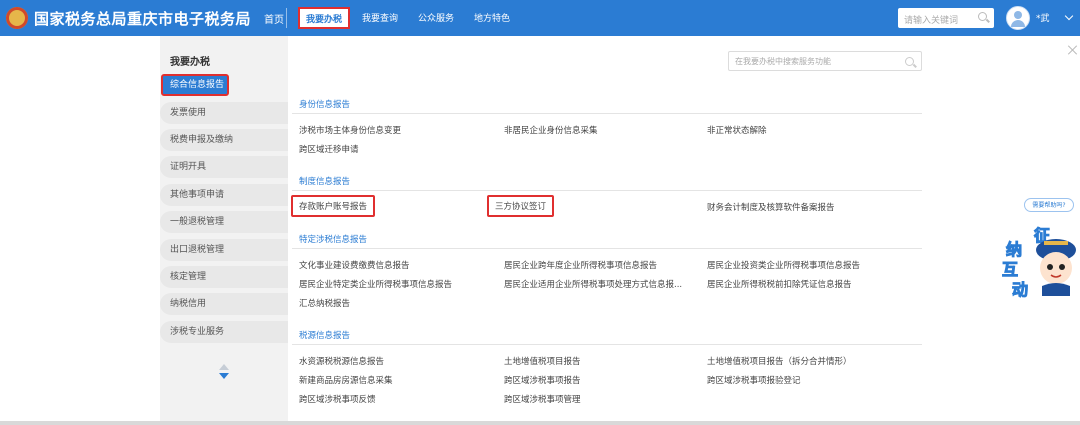 The image size is (1080, 425). What do you see at coordinates (815, 61) in the screenshot?
I see `main-search-input` at bounding box center [815, 61].